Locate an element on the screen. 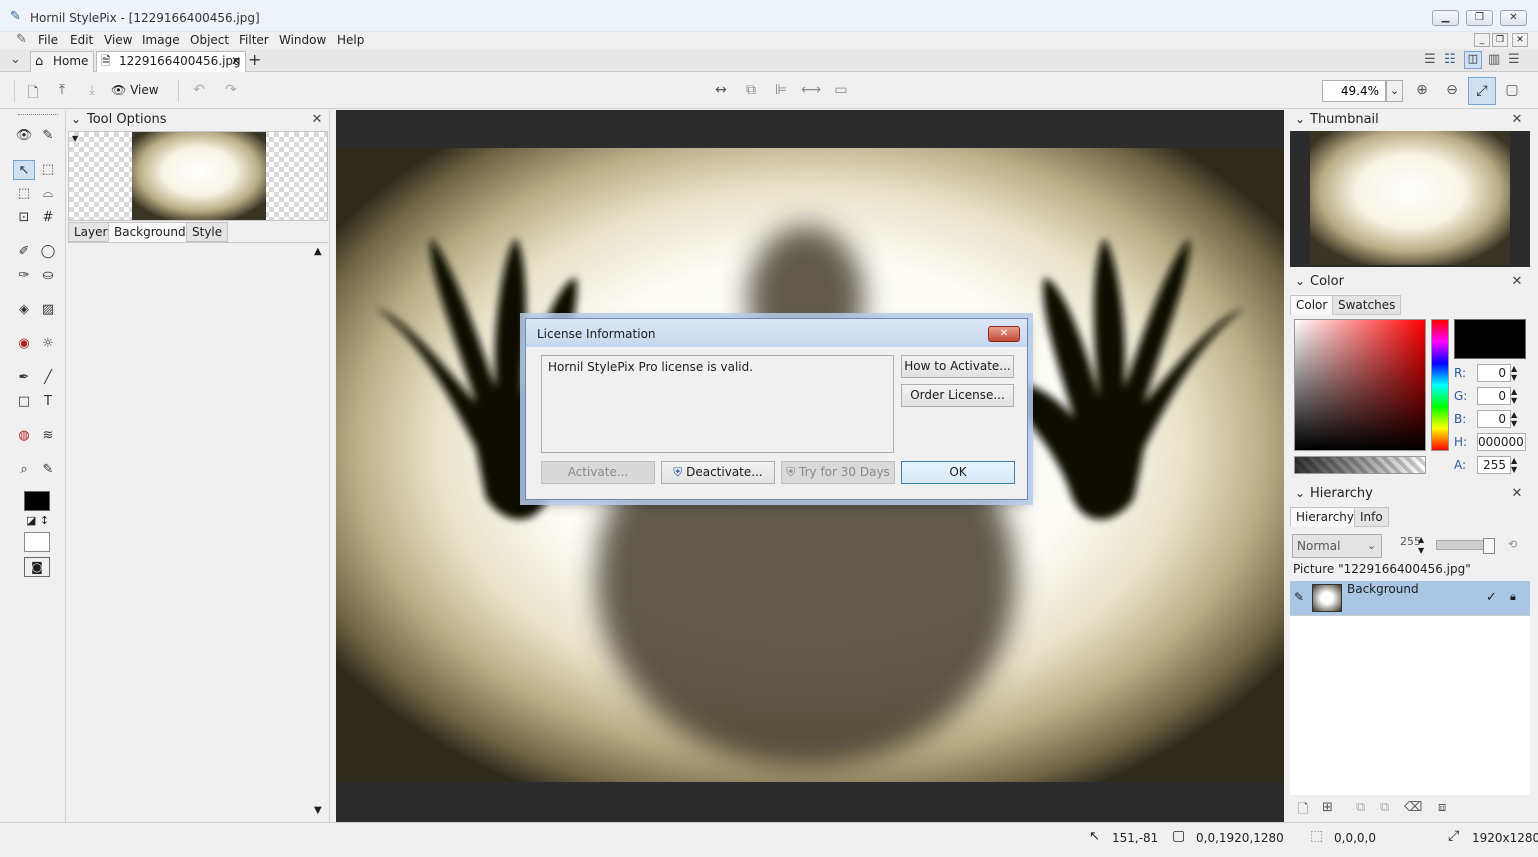  layer-properties-icon: ⧈ is located at coordinates (1442, 807).